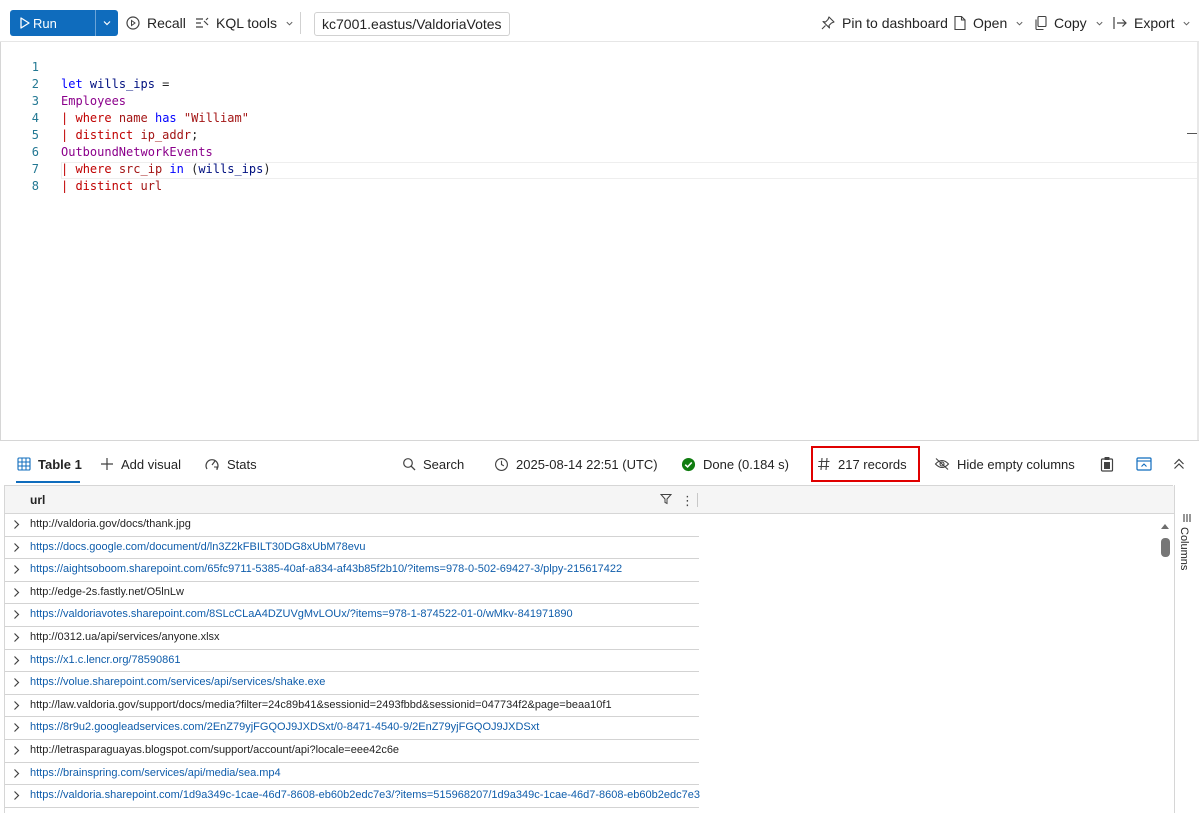 The image size is (1199, 813). I want to click on columns-side-panel: Columns, so click(1186, 649).